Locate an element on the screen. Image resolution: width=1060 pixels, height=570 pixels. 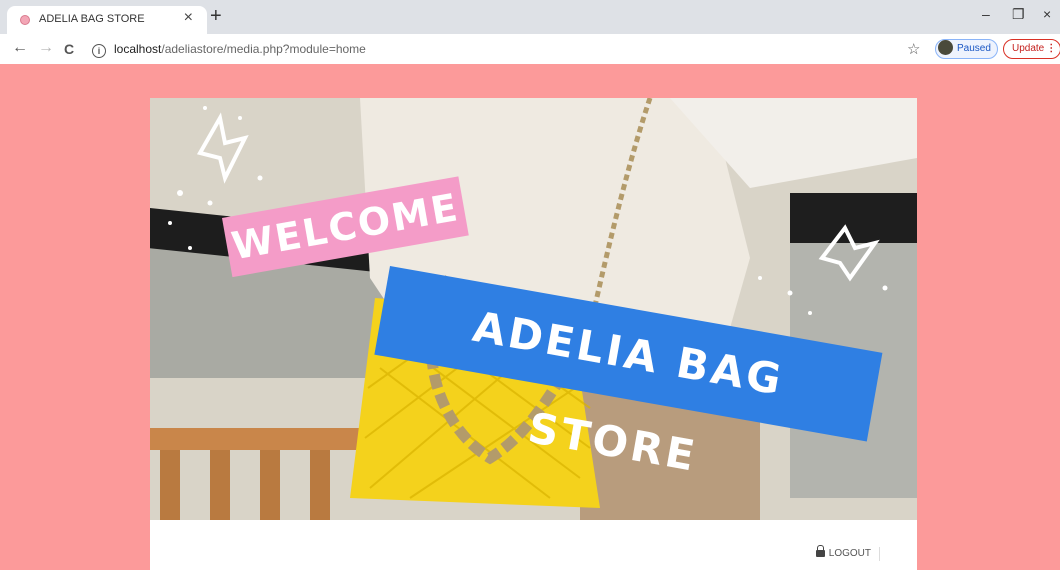
window-close-button: × is located at coordinates (1047, 14).